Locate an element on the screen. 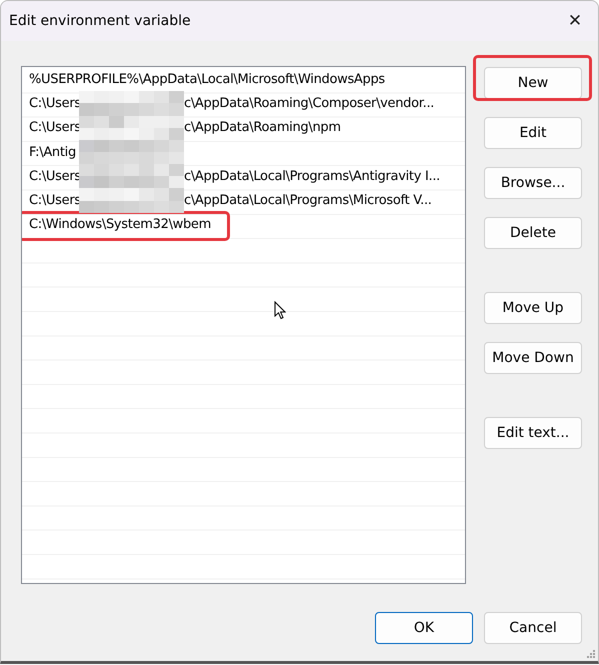 Image resolution: width=599 pixels, height=665 pixels. path-entry: F:\Antig is located at coordinates (52, 152).